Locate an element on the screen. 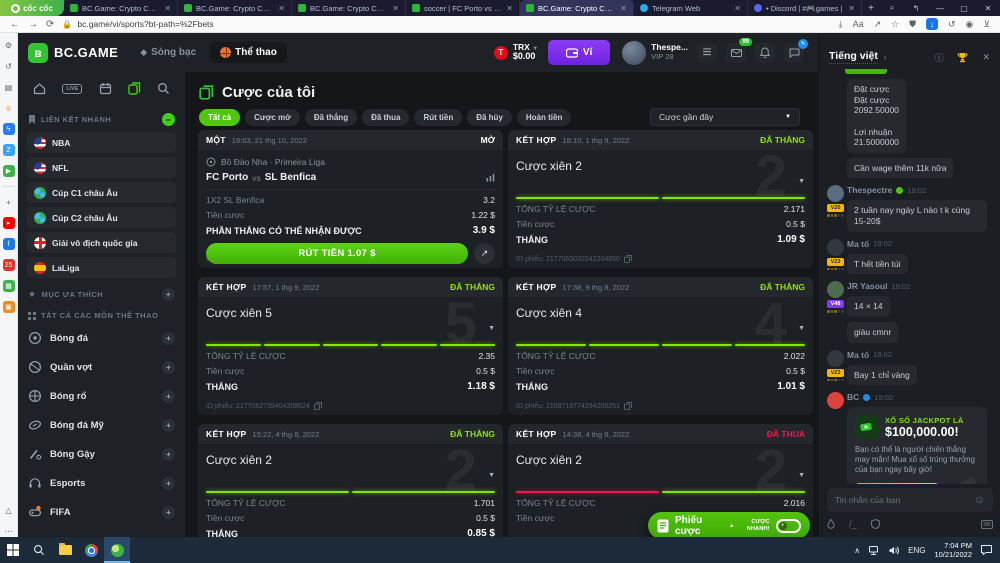  new-tab-button: + is located at coordinates (871, 8).